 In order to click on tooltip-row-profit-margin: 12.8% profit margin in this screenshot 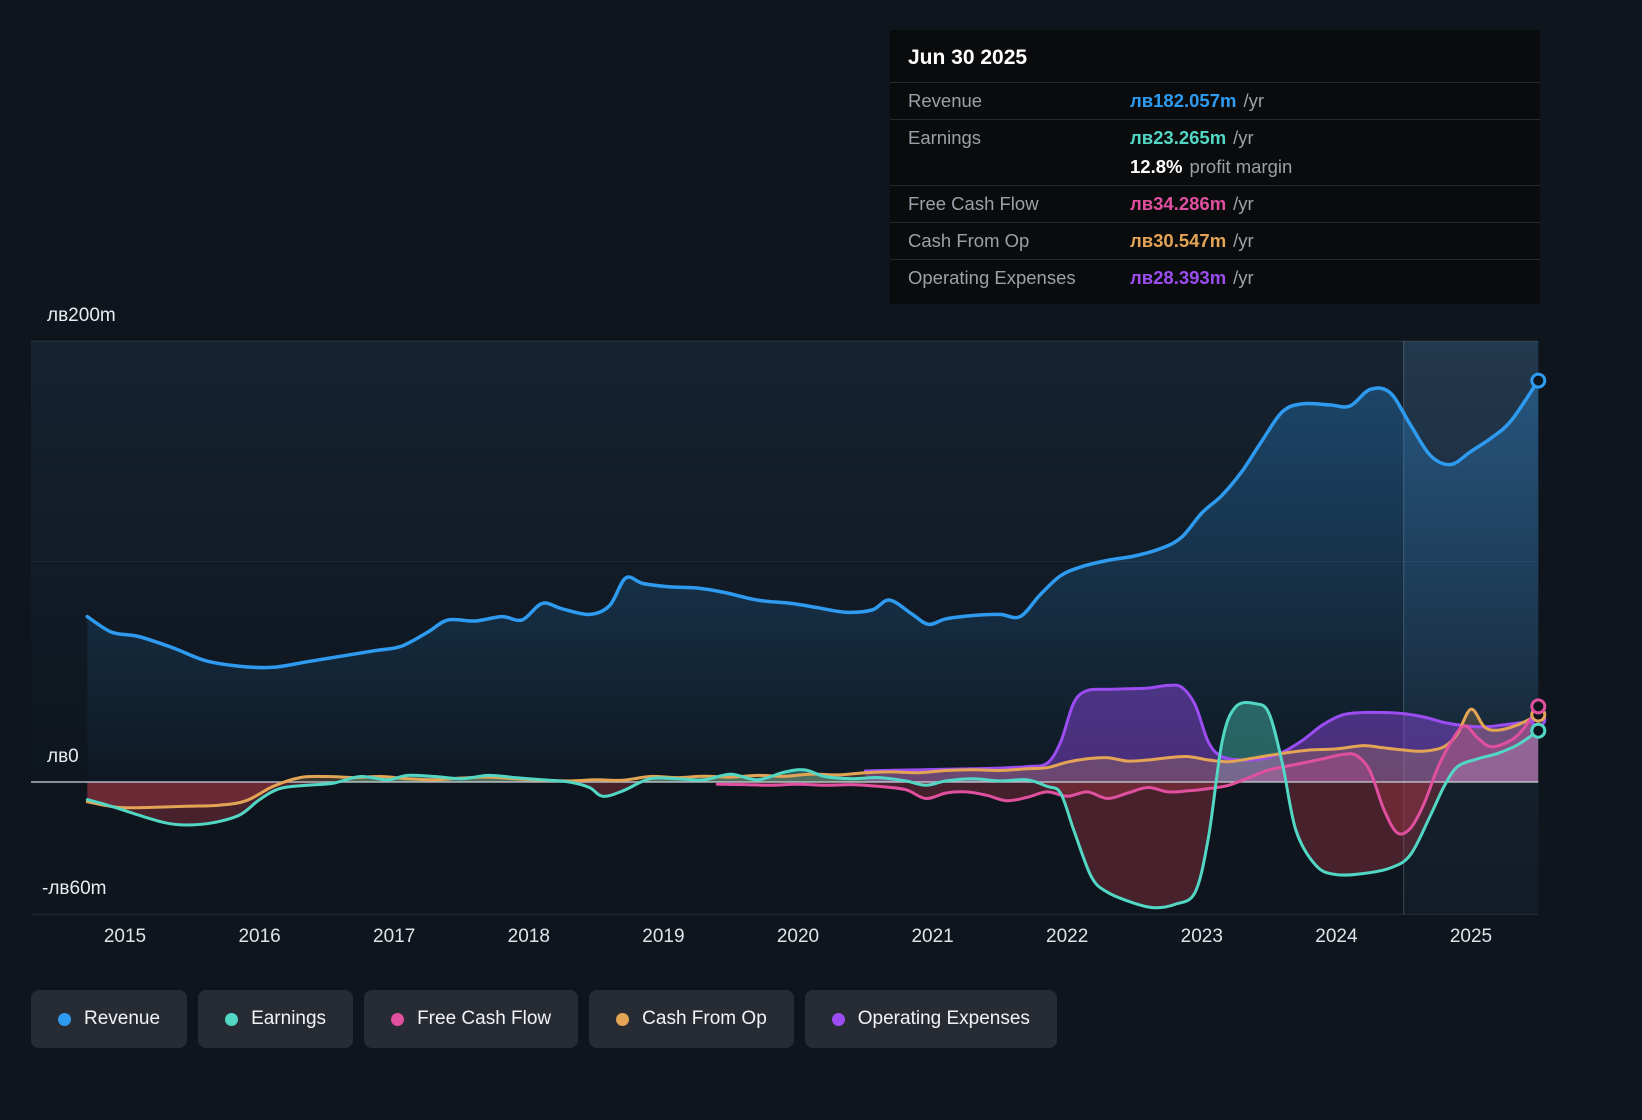, I will do `click(1215, 170)`.